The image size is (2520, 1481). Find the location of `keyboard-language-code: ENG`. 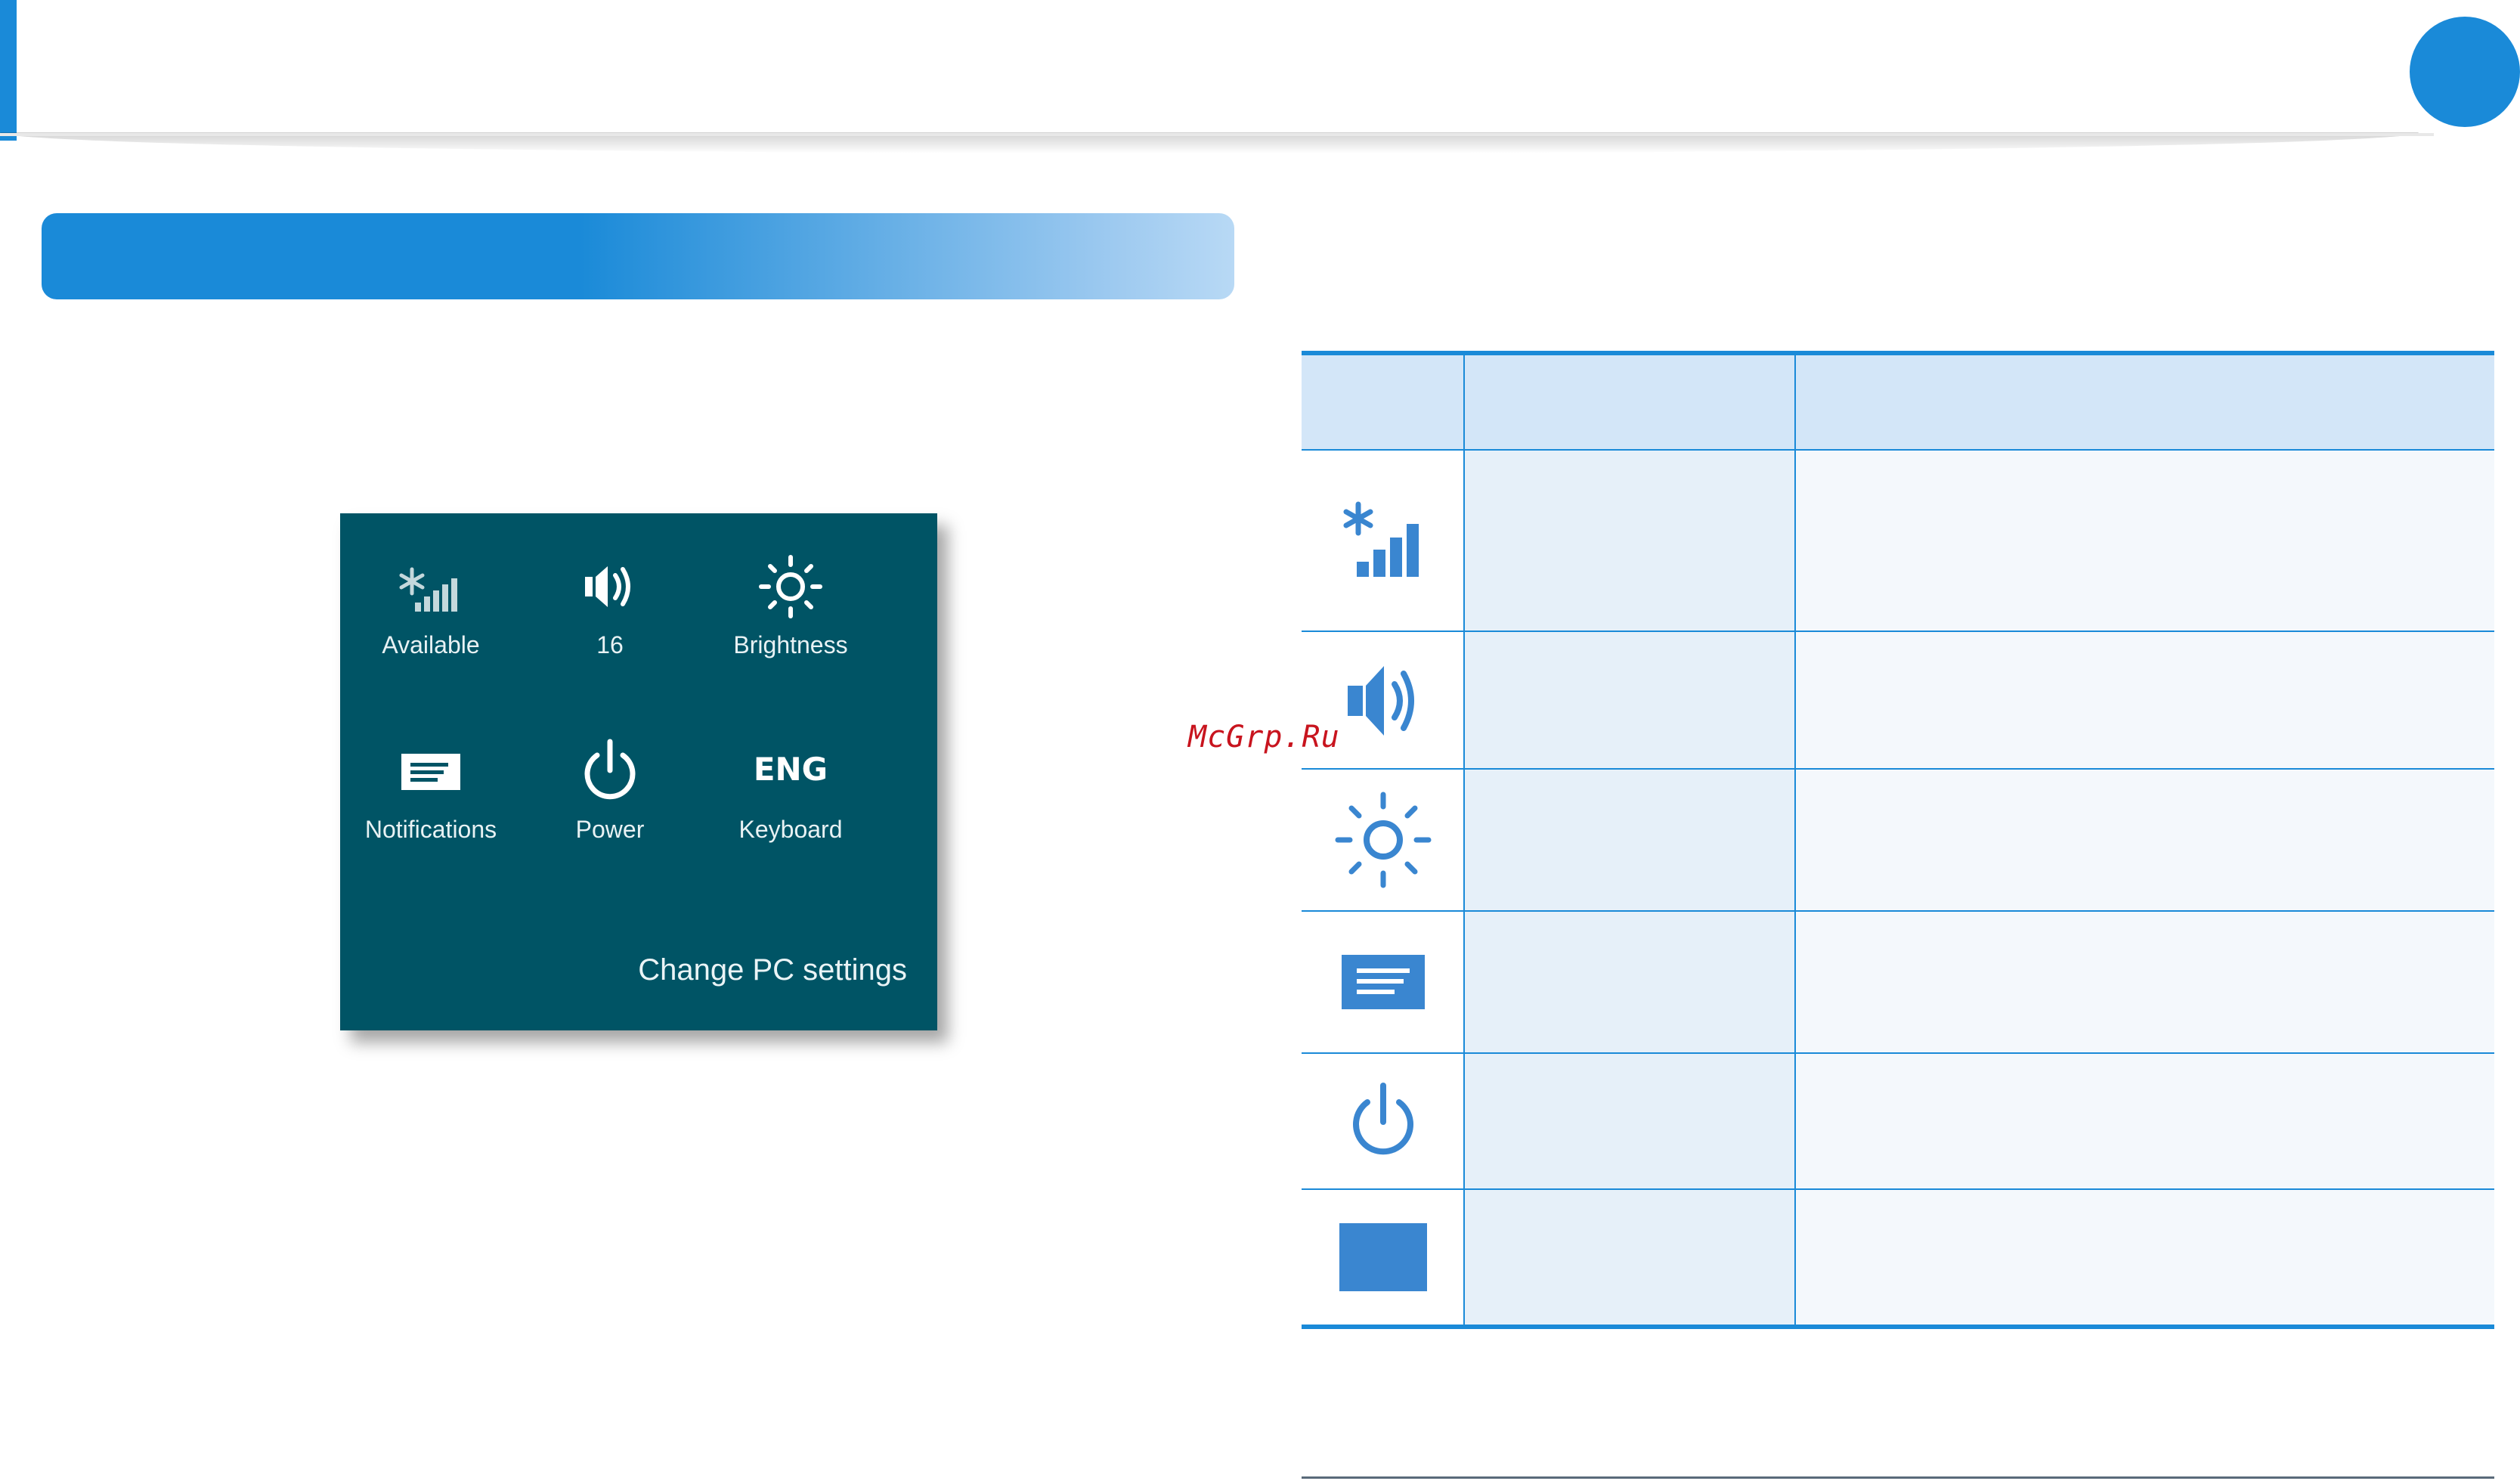

keyboard-language-code: ENG is located at coordinates (790, 769).